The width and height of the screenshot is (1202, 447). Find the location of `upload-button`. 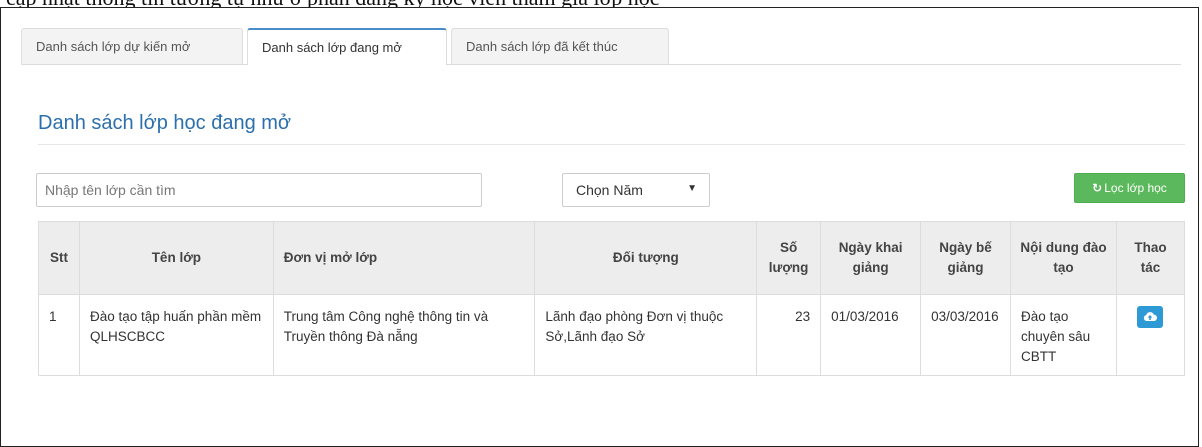

upload-button is located at coordinates (1150, 317).